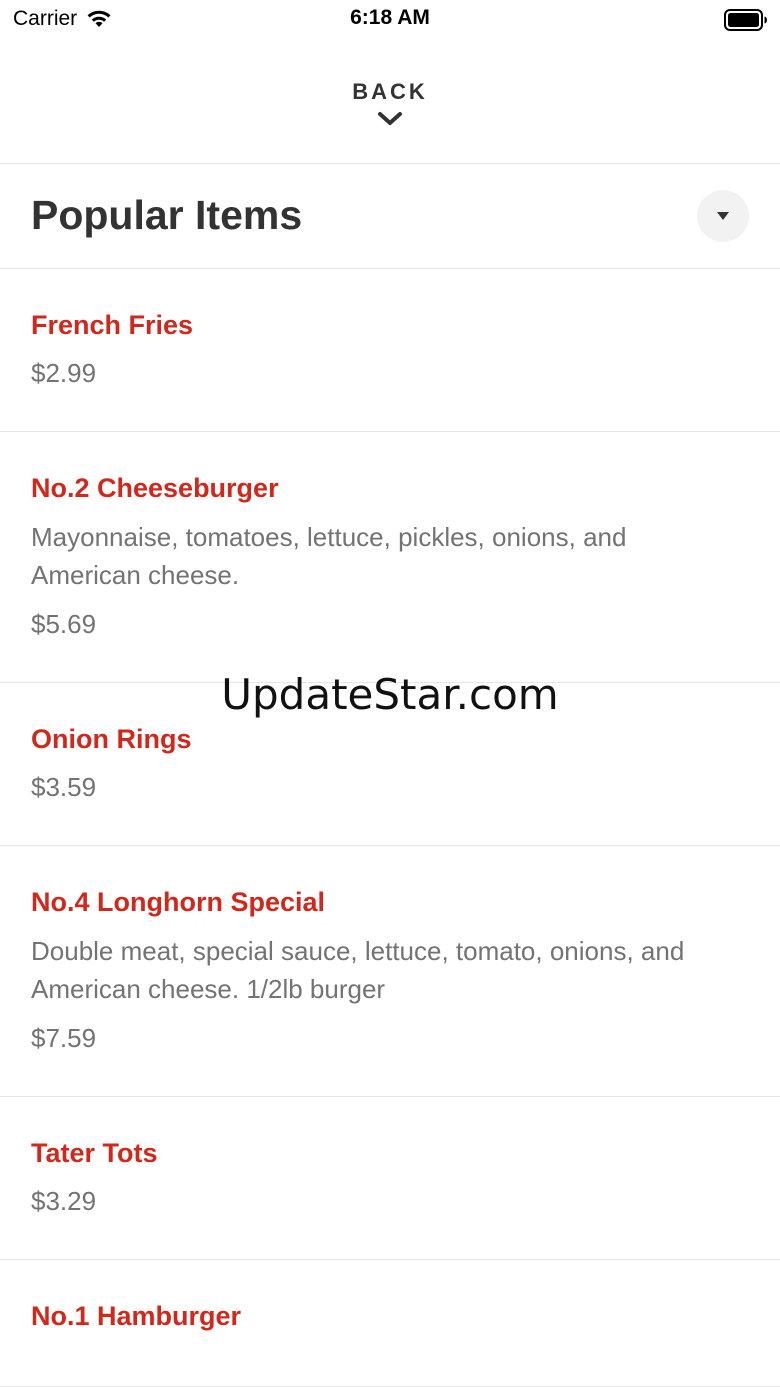 This screenshot has width=780, height=1387. Describe the element at coordinates (390, 216) in the screenshot. I see `section-header: Popular Items` at that location.